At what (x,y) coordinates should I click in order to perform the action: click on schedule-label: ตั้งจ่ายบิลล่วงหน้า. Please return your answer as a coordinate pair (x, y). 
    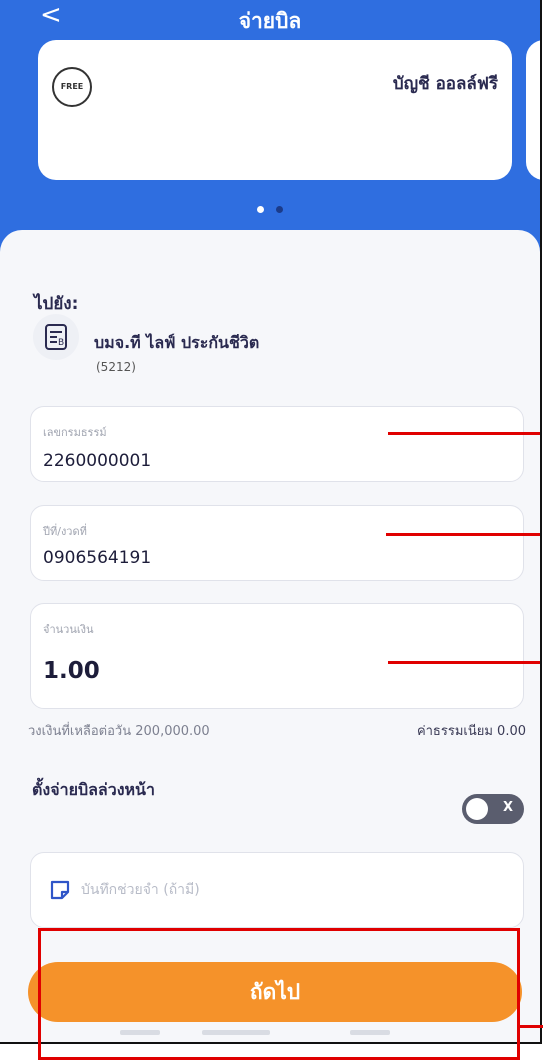
    Looking at the image, I should click on (93, 789).